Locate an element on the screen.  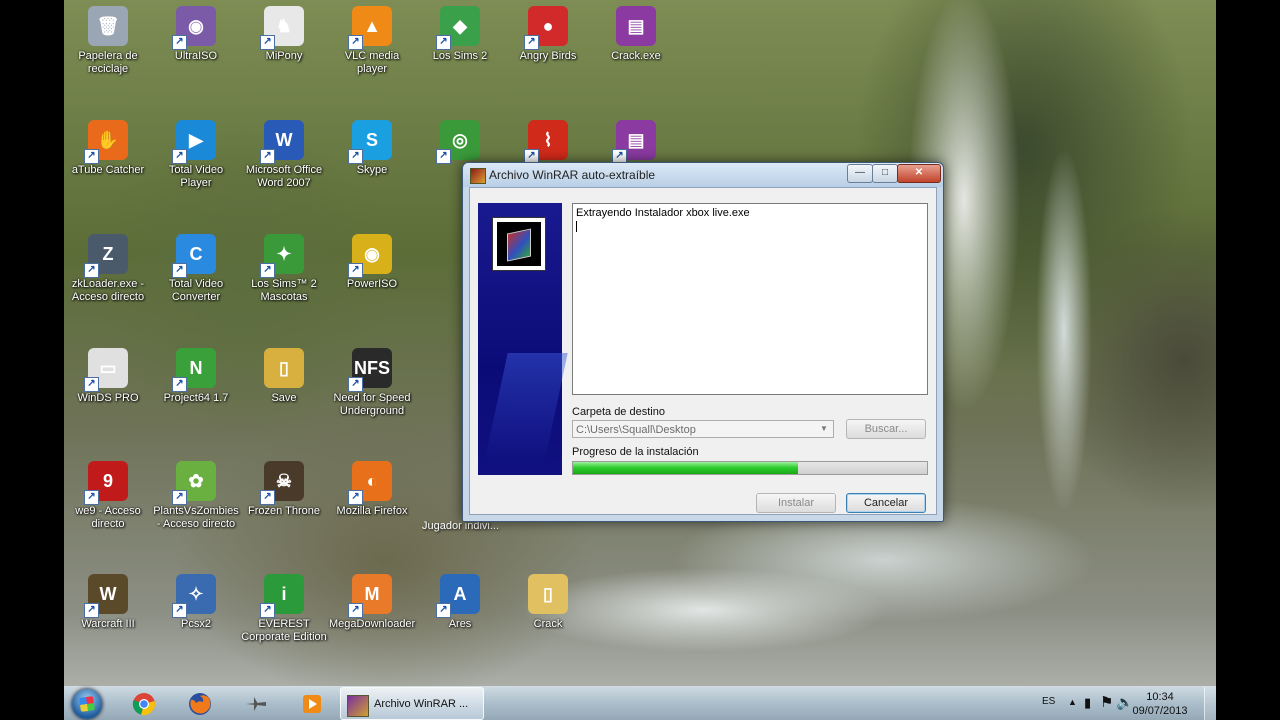
desktop-icon: ▭ ↗ WinDS PRO is located at coordinates (108, 376).